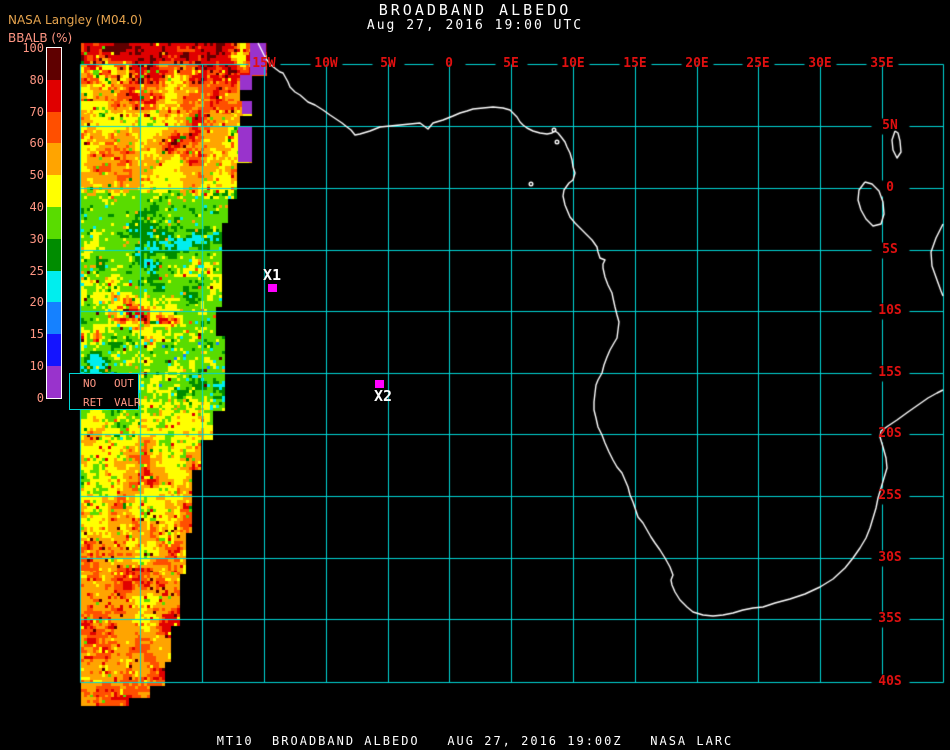 This screenshot has width=950, height=750. I want to click on legend-no-label: NO, so click(90, 383).